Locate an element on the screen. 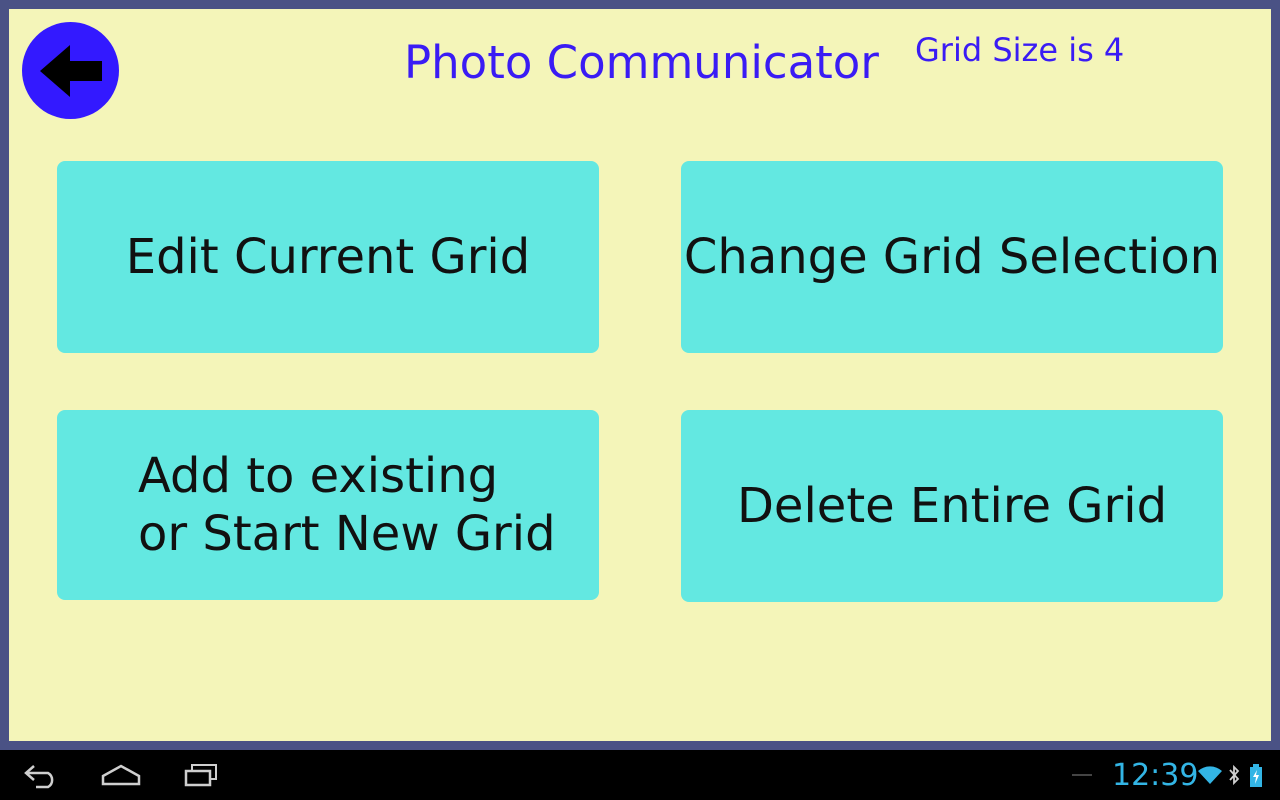  recent-apps-icon is located at coordinates (201, 775).